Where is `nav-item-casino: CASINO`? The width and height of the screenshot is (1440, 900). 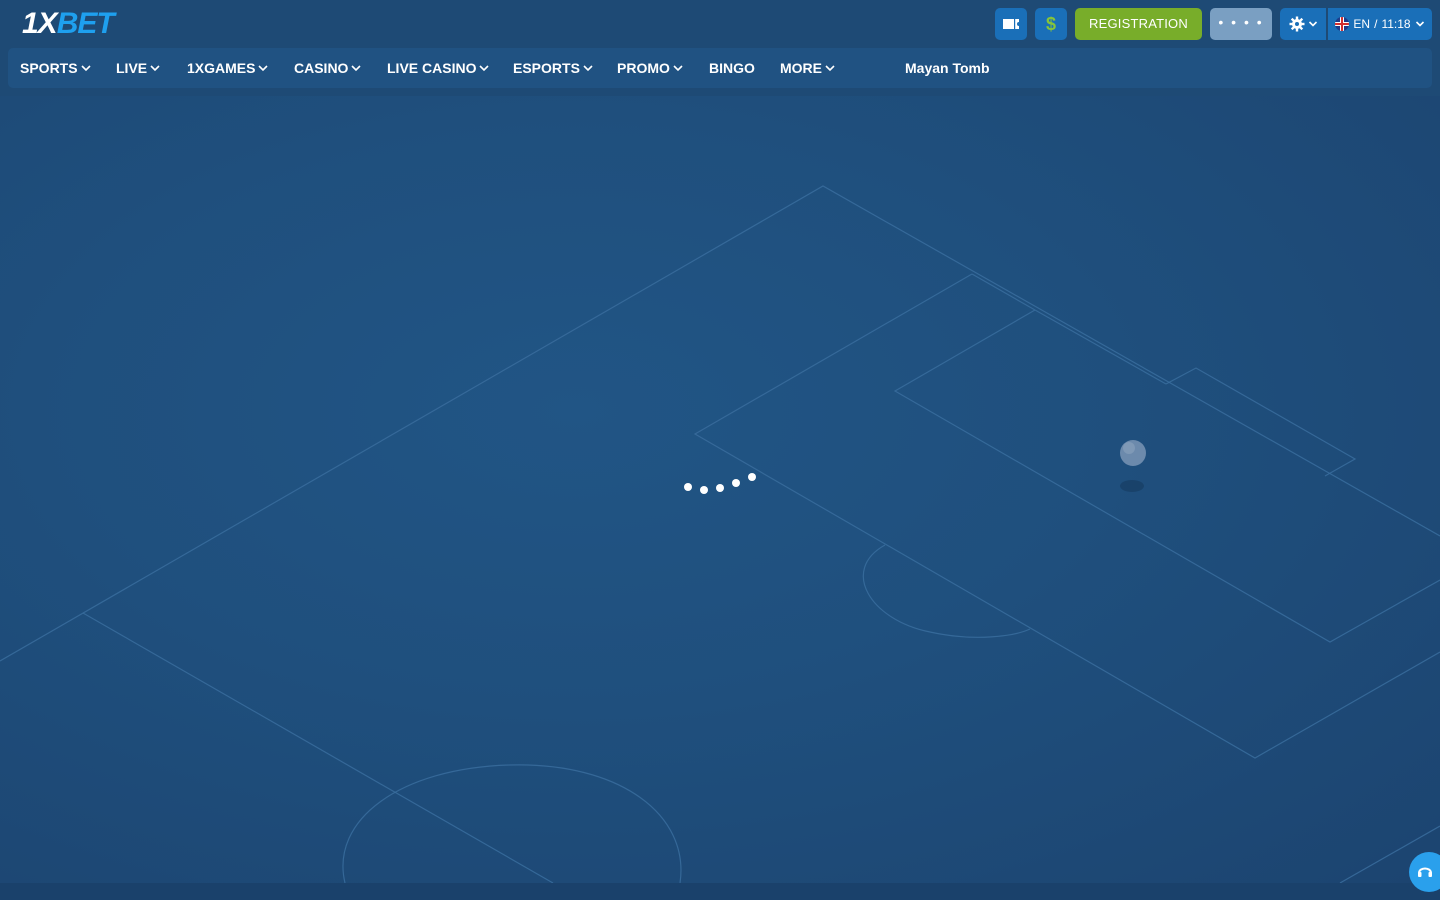 nav-item-casino: CASINO is located at coordinates (328, 68).